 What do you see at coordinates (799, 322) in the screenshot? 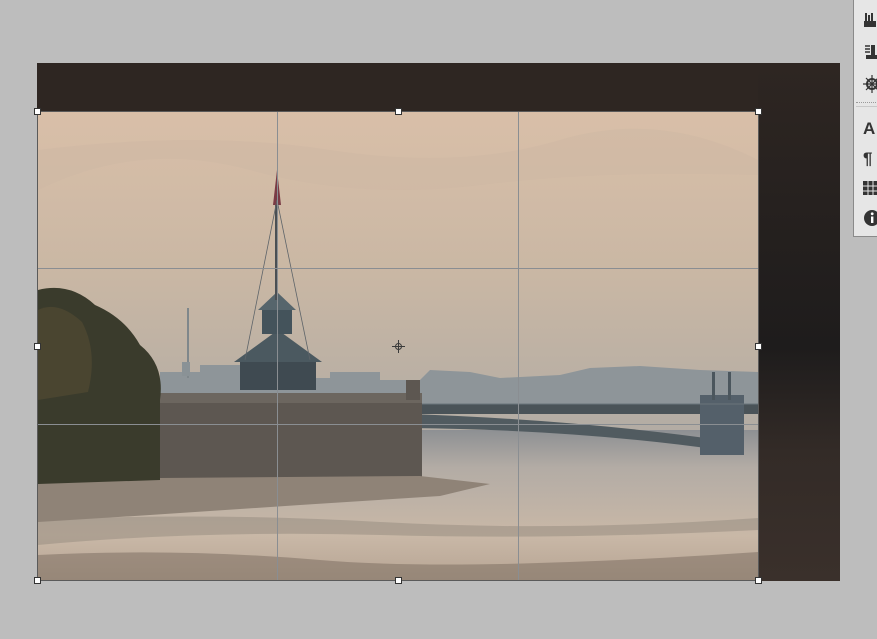
I see `photo-right-shaded` at bounding box center [799, 322].